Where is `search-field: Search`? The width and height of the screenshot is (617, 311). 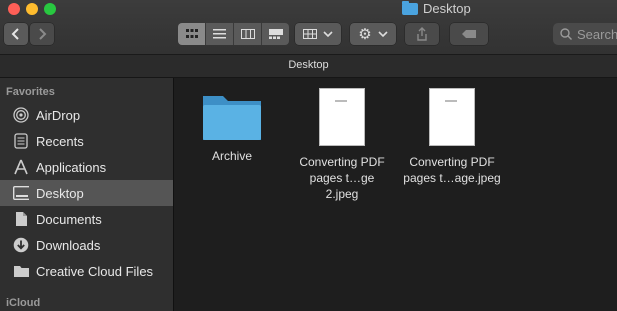
search-field: Search is located at coordinates (585, 34).